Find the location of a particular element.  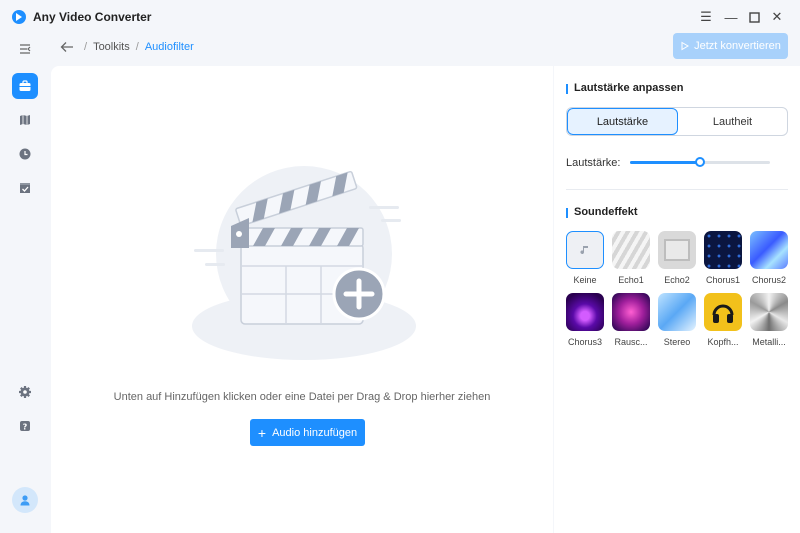

play-icon is located at coordinates (685, 46).